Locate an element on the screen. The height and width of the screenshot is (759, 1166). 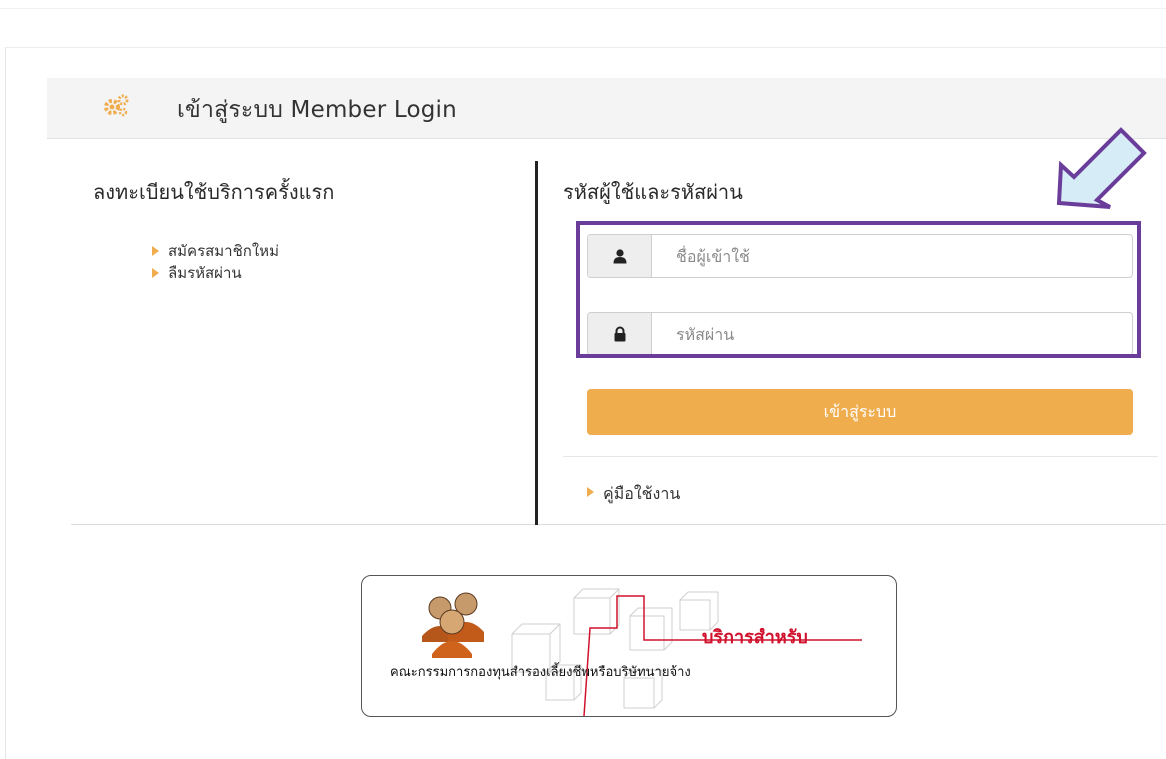
register-new-member-link: สมัครสมาชิกใหม่ is located at coordinates (215, 251).